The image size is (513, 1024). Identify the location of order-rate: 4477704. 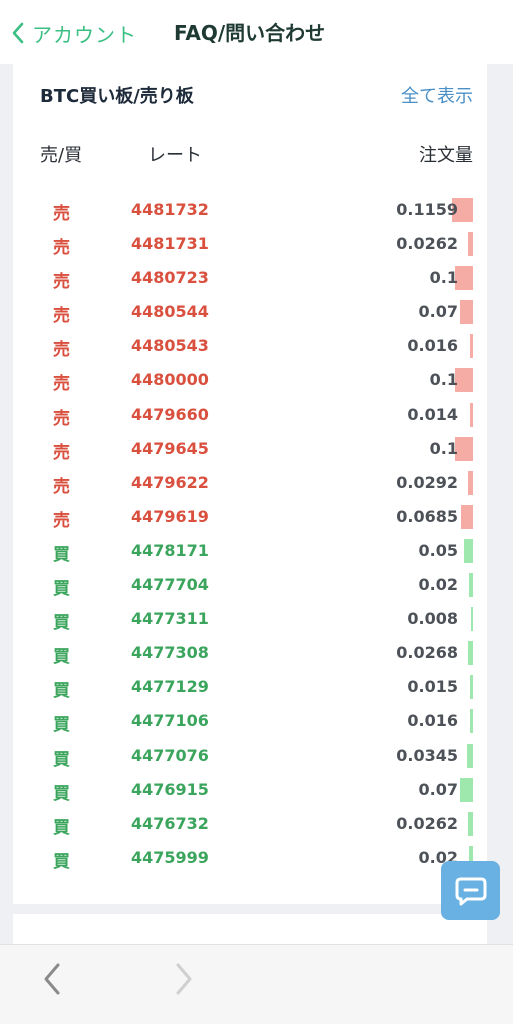
(170, 585).